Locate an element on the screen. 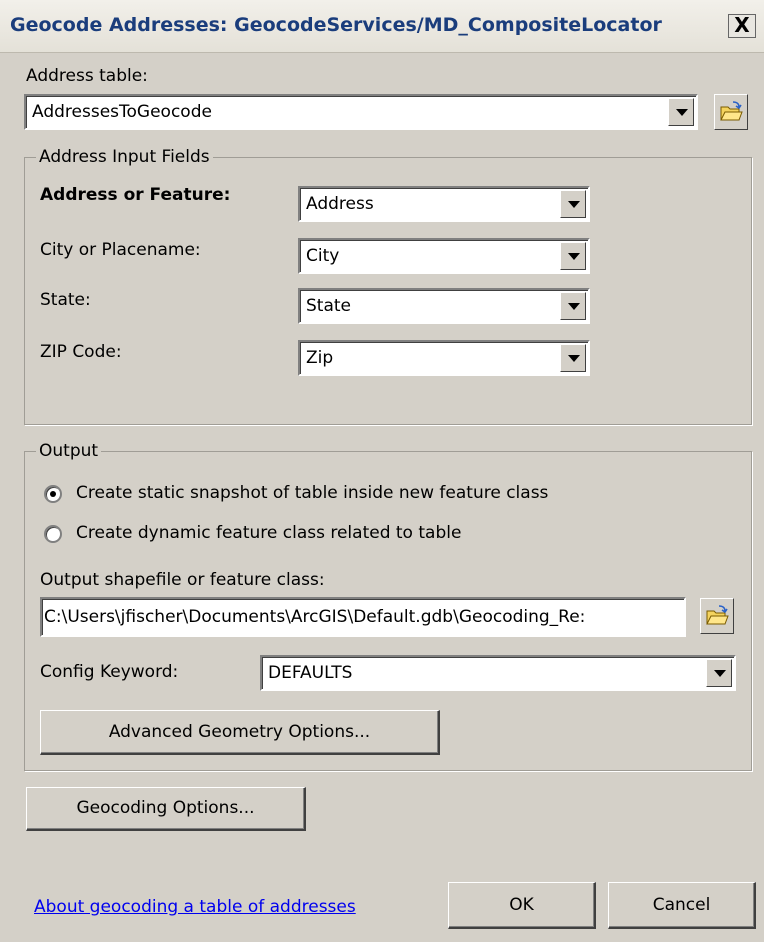  address-input-fields-title: Address Input Fields is located at coordinates (124, 157).